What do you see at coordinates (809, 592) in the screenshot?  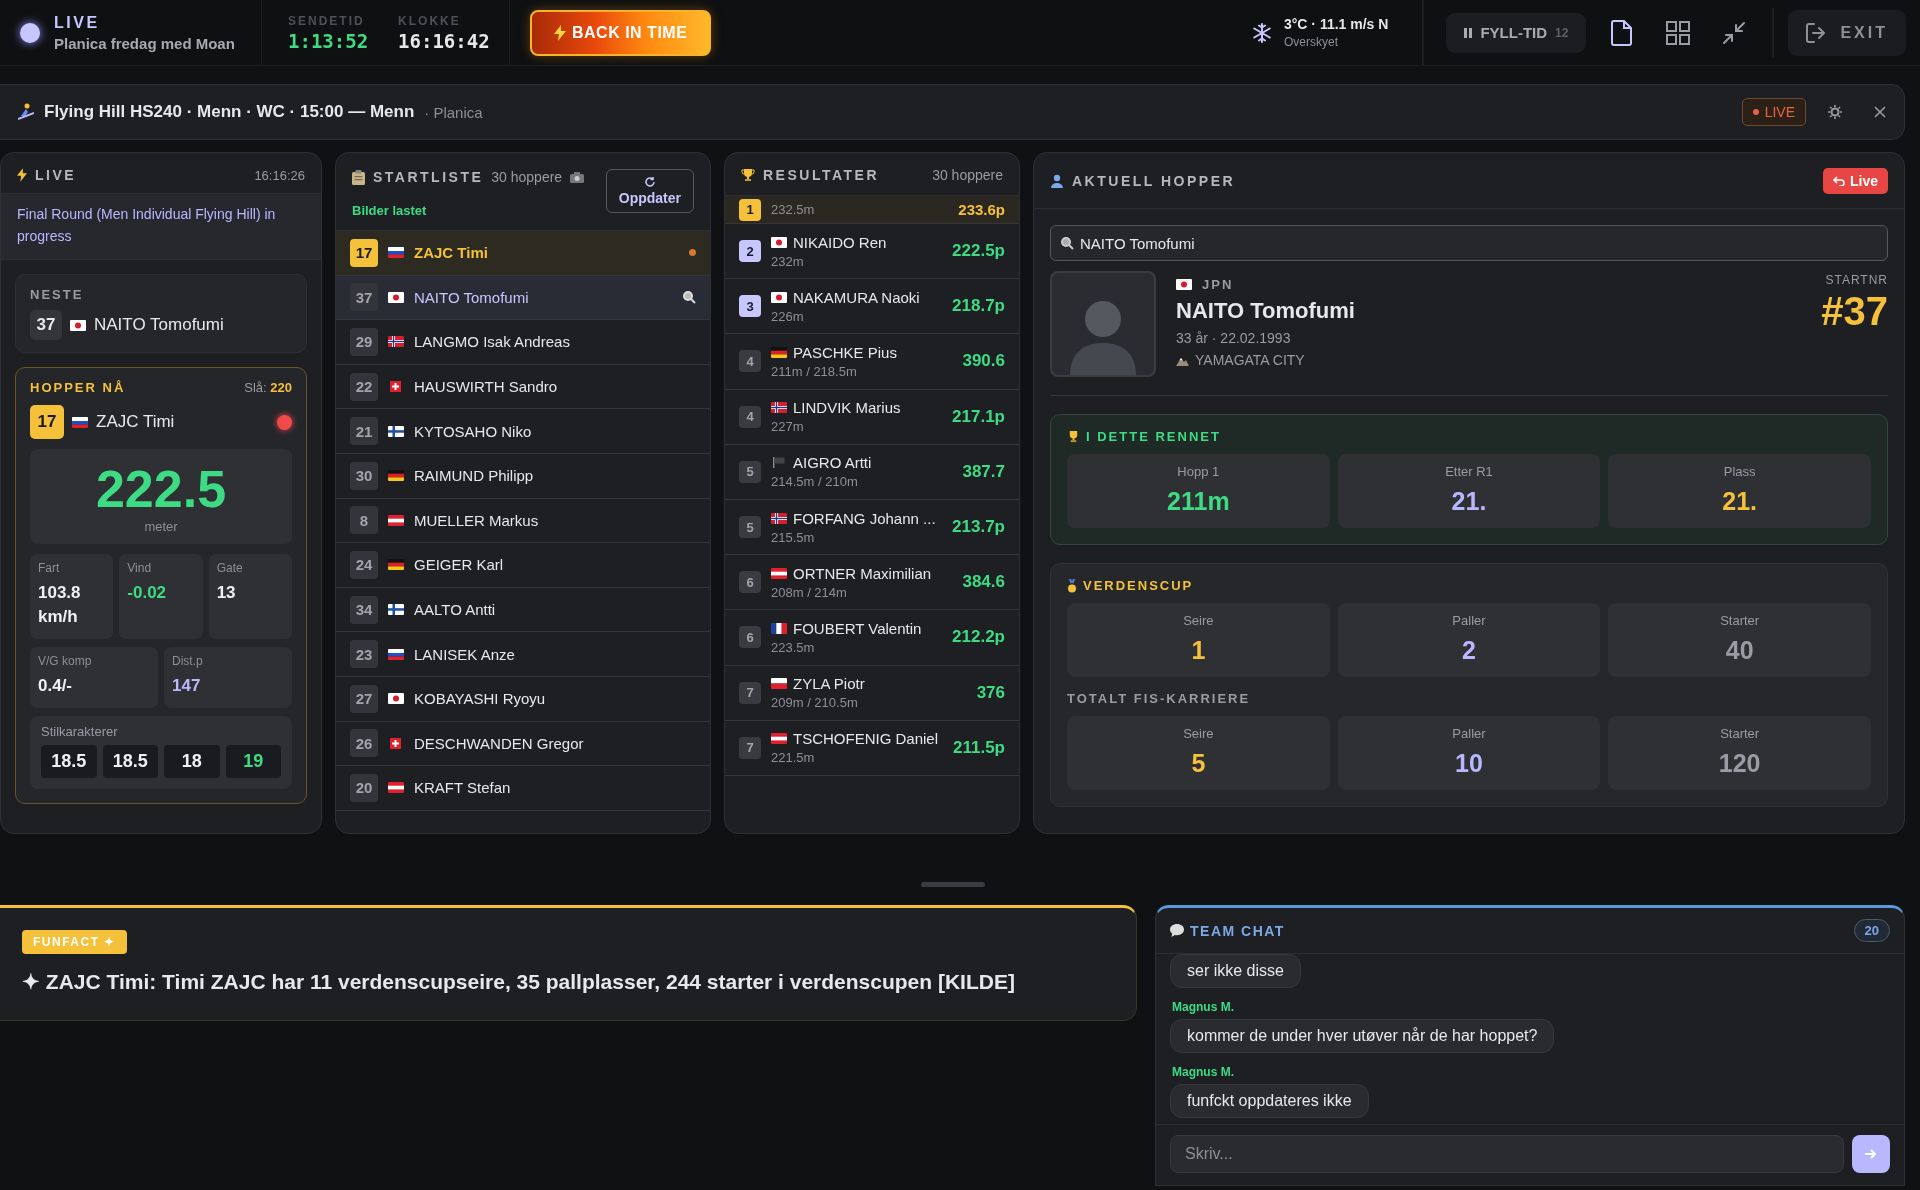 I see `jump-distance: 208m / 214m` at bounding box center [809, 592].